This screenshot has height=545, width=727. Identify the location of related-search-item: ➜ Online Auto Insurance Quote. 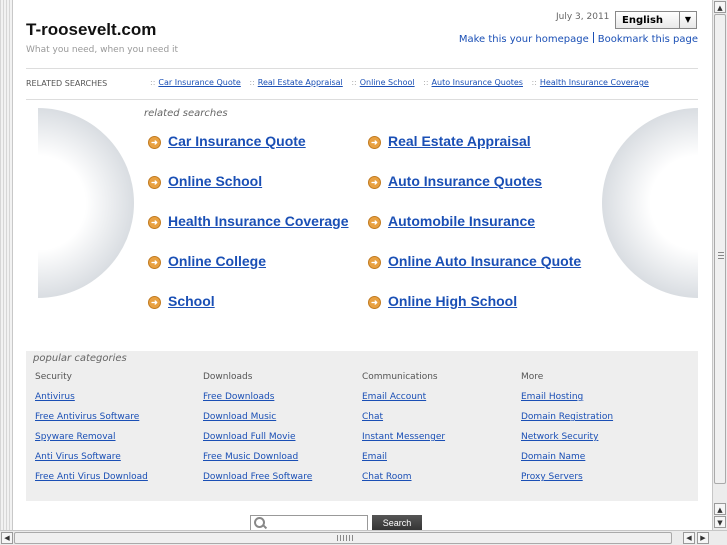
(474, 261).